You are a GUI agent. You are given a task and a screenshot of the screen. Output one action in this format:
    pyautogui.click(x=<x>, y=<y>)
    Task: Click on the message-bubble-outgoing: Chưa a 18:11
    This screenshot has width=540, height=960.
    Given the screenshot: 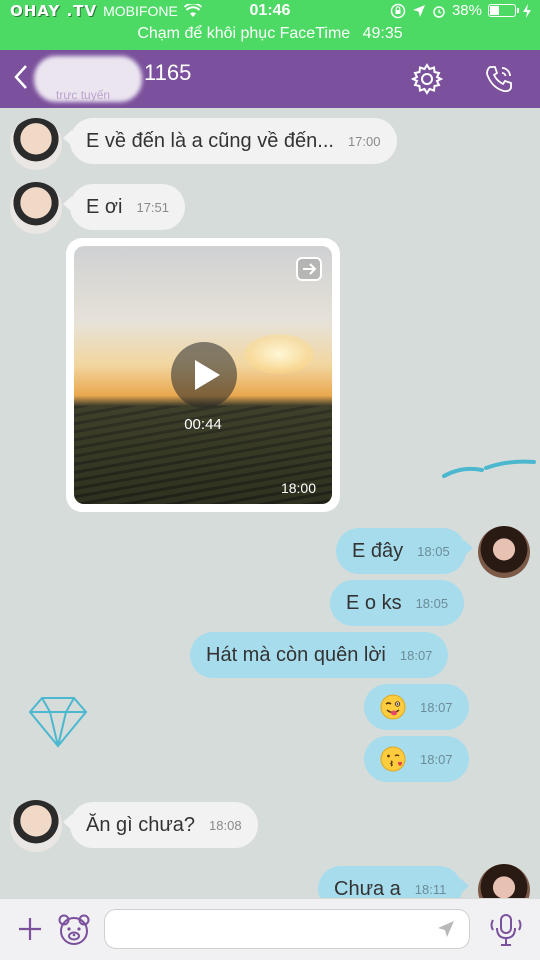 What is the action you would take?
    pyautogui.click(x=394, y=882)
    